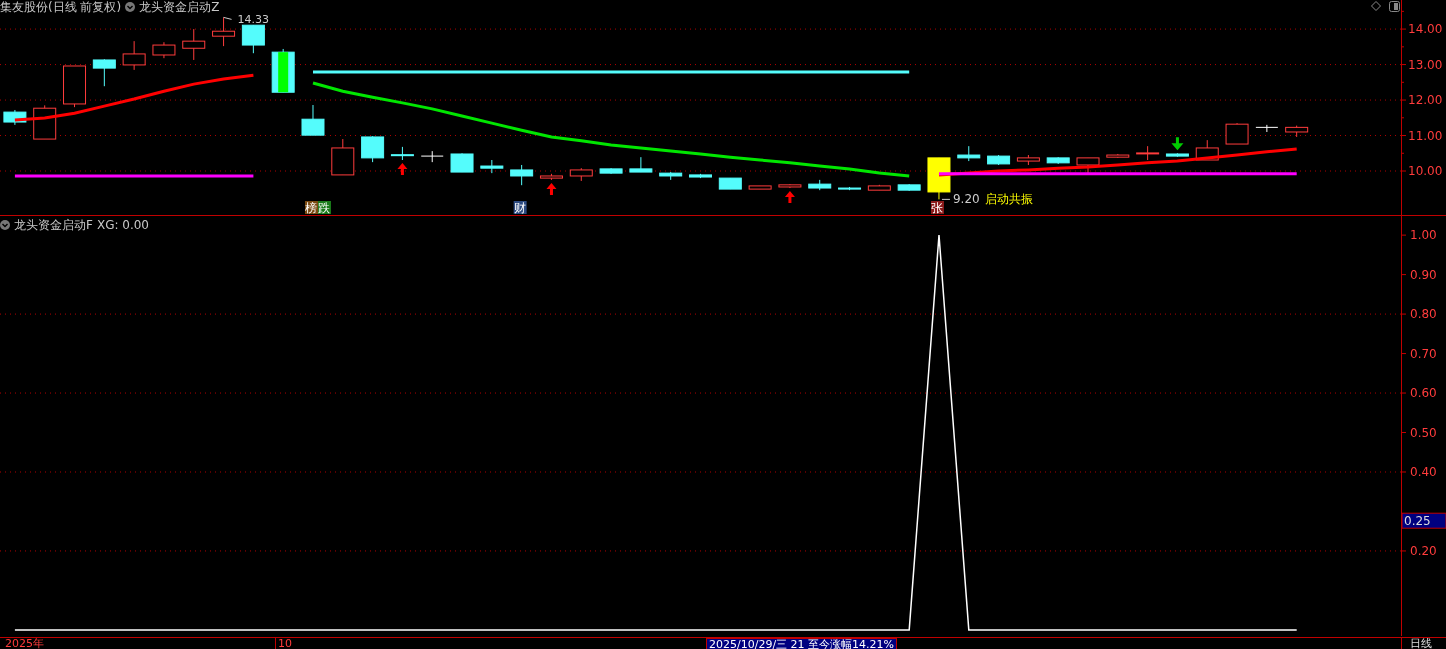 The width and height of the screenshot is (1446, 649). Describe the element at coordinates (311, 208) in the screenshot. I see `tag-label: 榜` at that location.